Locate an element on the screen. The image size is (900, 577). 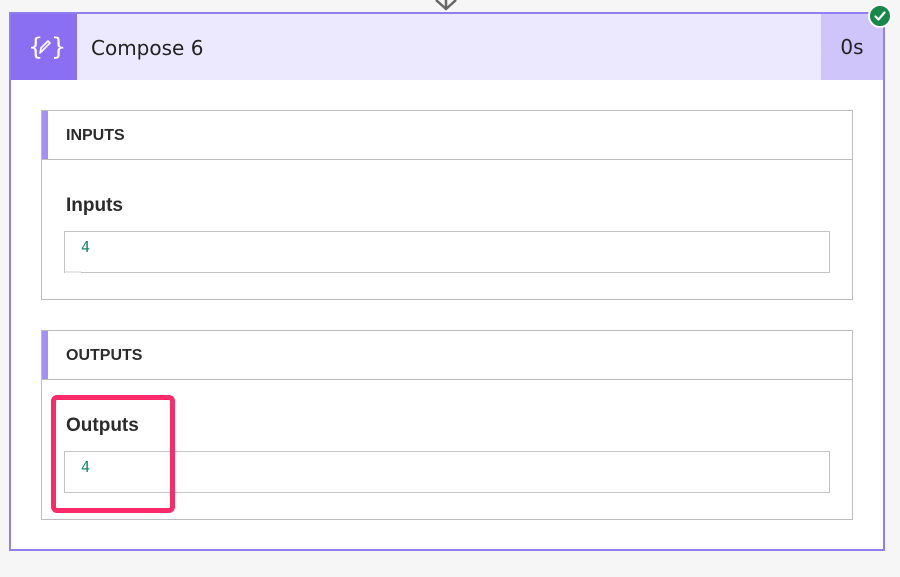
outputs-field-label: Outputs is located at coordinates (102, 425).